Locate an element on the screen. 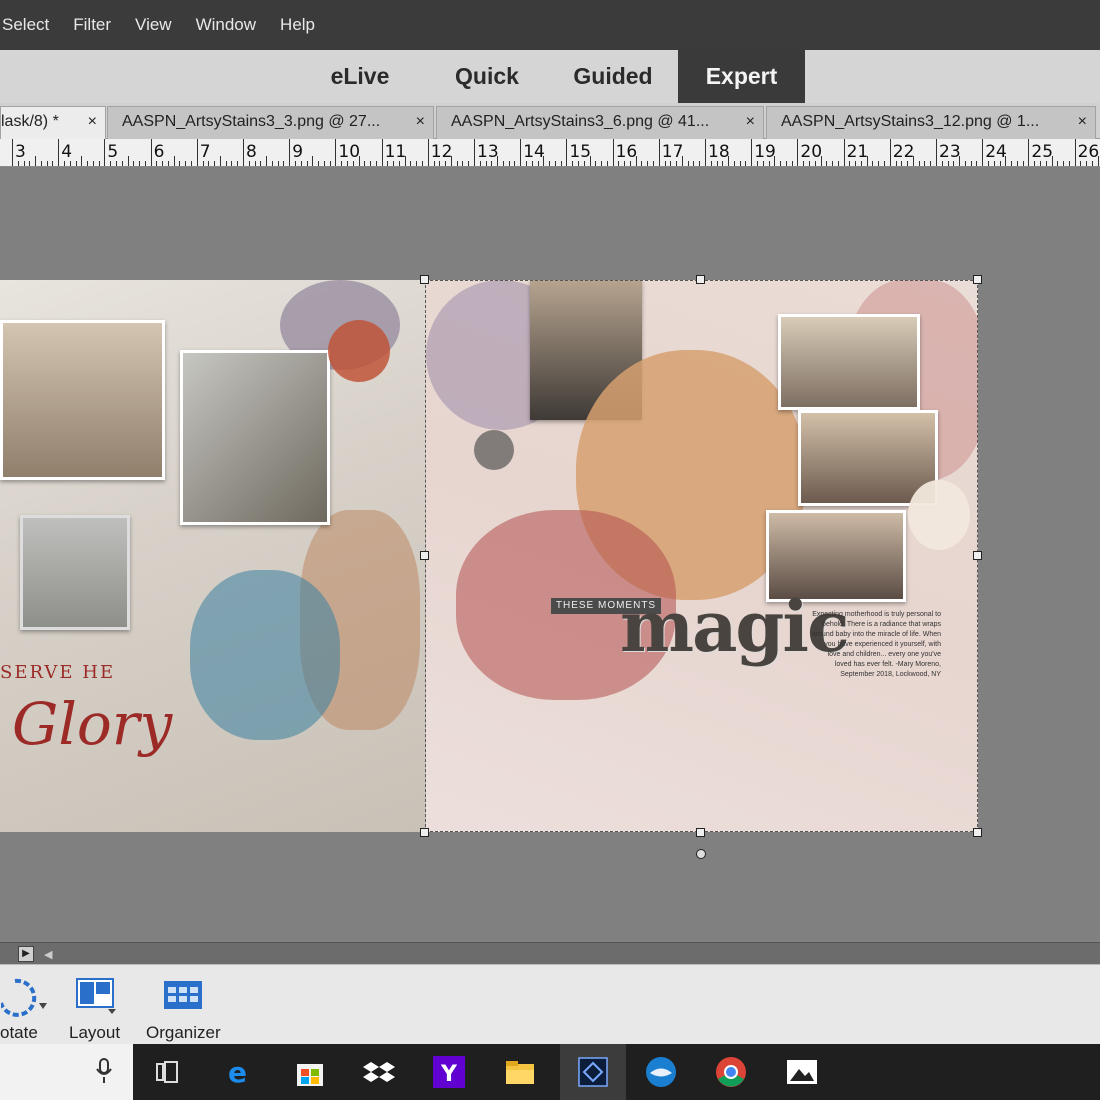  organizer-button is located at coordinates (183, 997).